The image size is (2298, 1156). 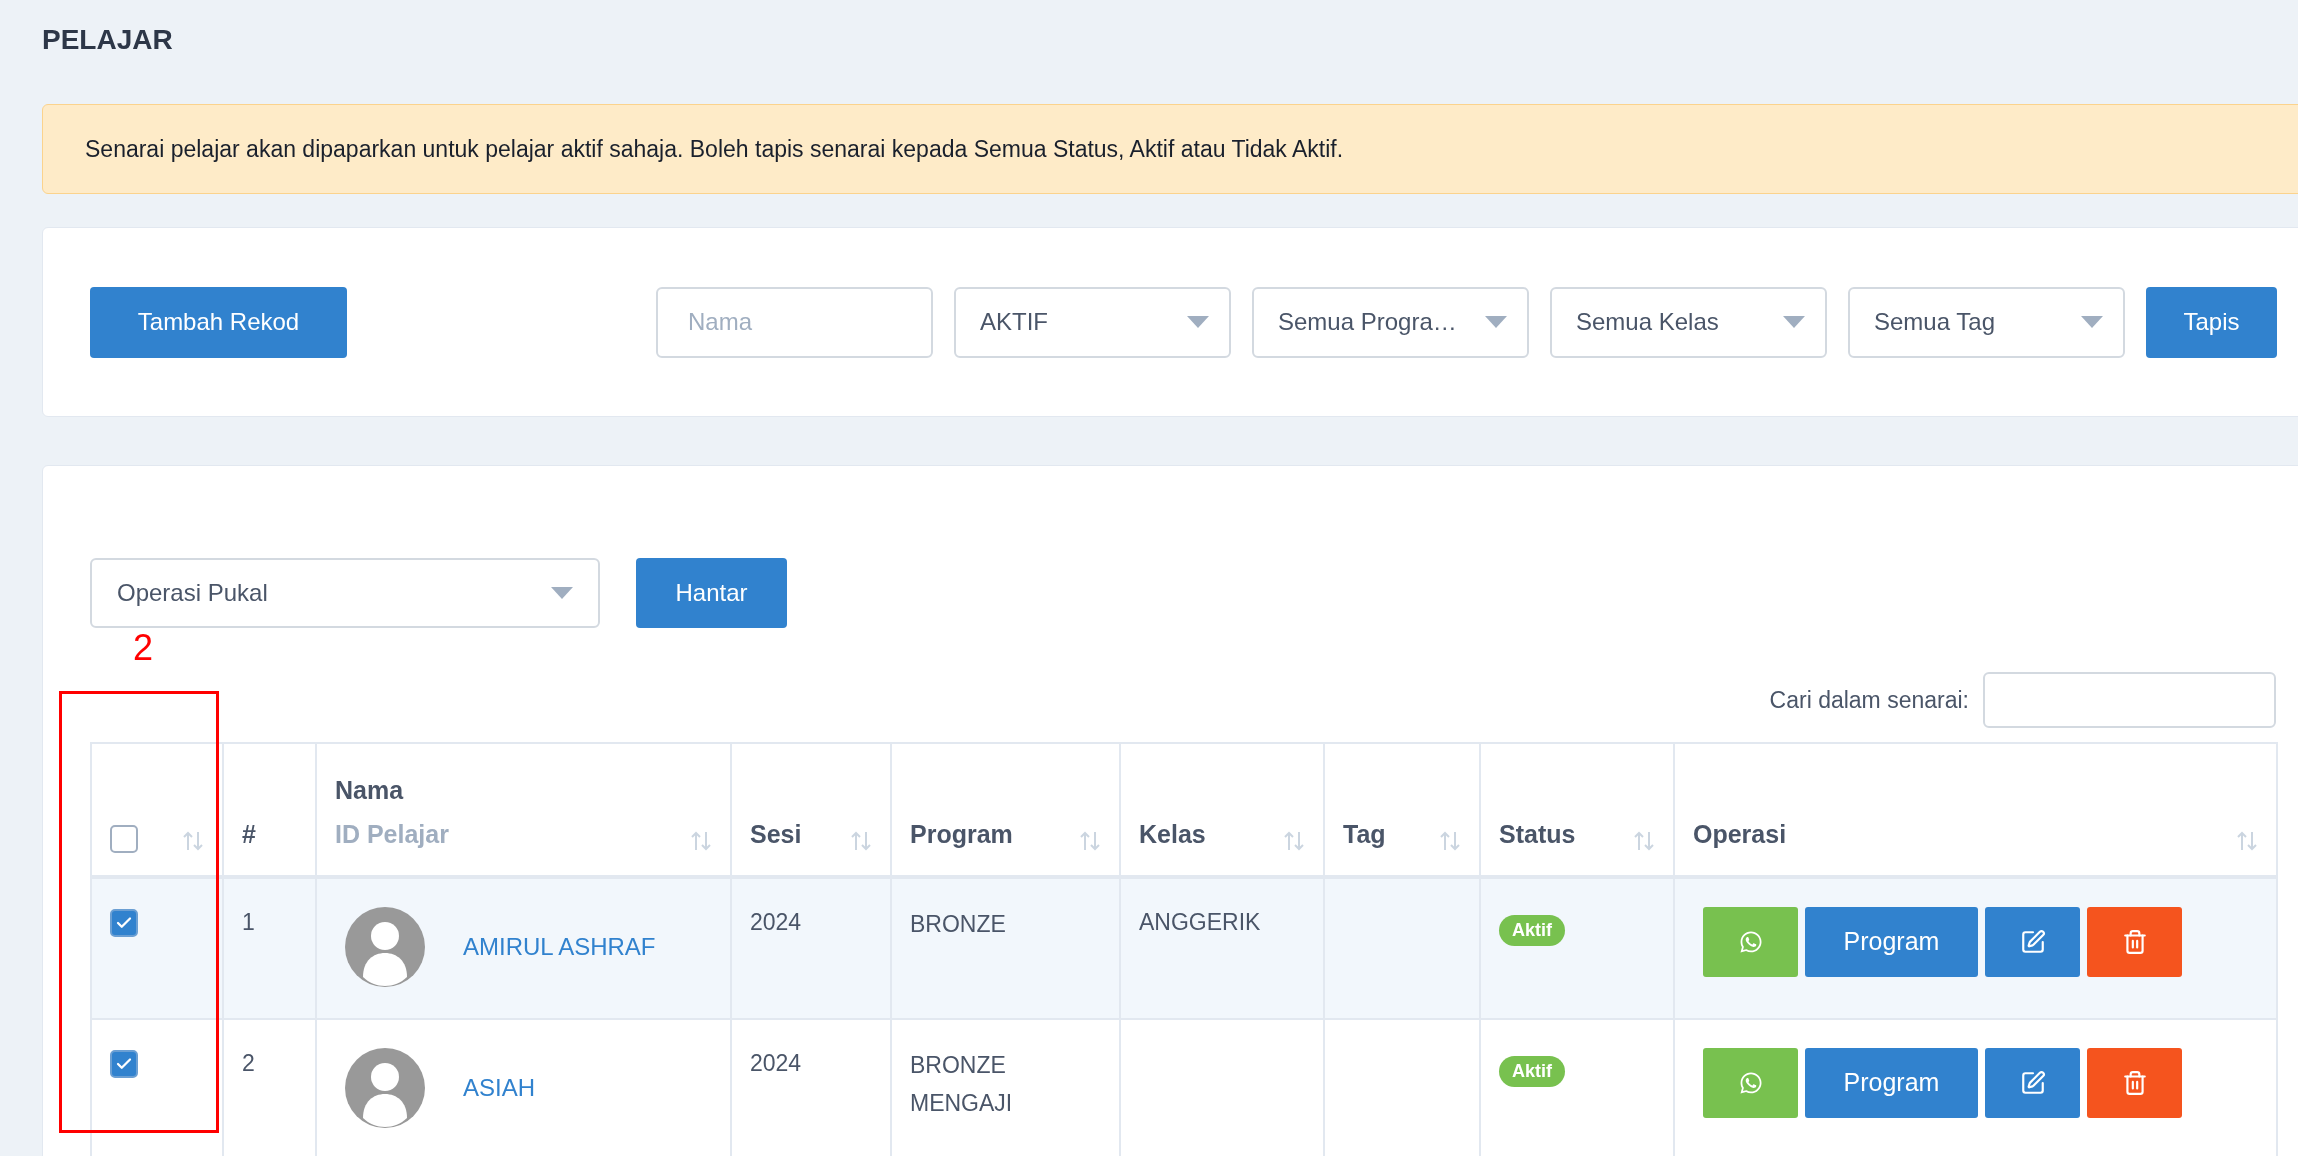 What do you see at coordinates (499, 1088) in the screenshot?
I see `student-name-link: ASIAH` at bounding box center [499, 1088].